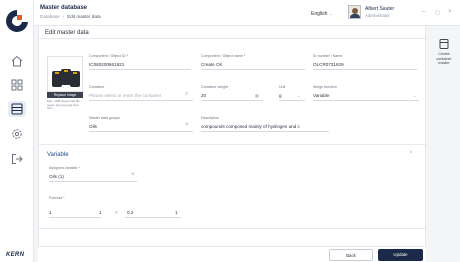  I want to click on variable-section-title: Variable, so click(58, 155).